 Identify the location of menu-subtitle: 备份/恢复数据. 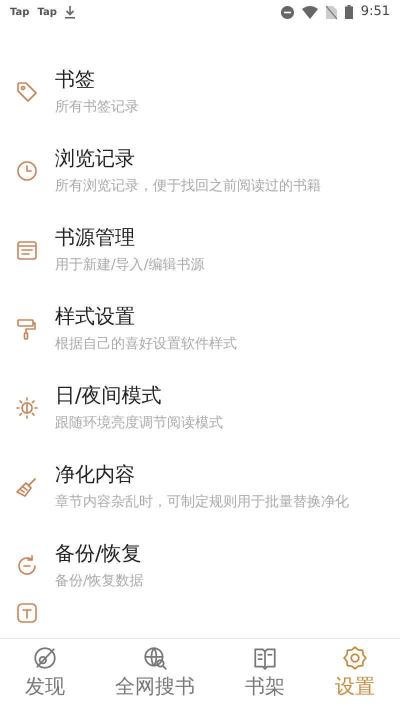
(99, 581).